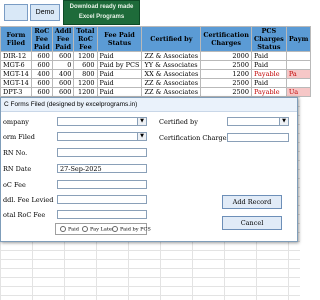  I want to click on download-banner: Download ready made Excel Programs, so click(101, 12).